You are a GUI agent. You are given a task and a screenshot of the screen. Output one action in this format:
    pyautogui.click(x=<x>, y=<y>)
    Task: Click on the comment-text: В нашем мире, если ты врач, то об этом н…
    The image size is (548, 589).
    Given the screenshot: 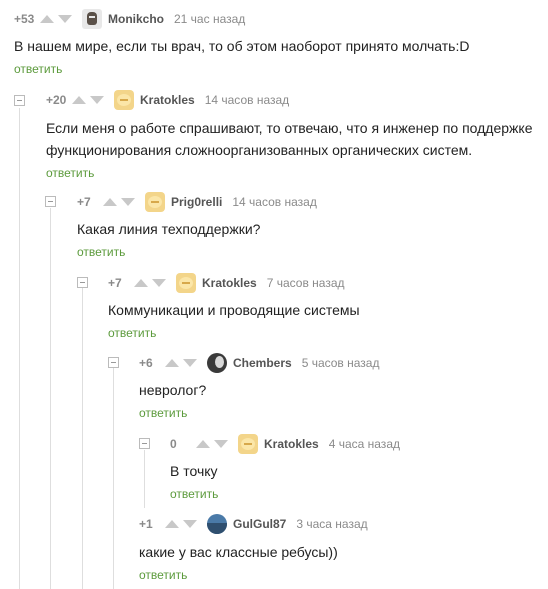 What is the action you would take?
    pyautogui.click(x=242, y=46)
    